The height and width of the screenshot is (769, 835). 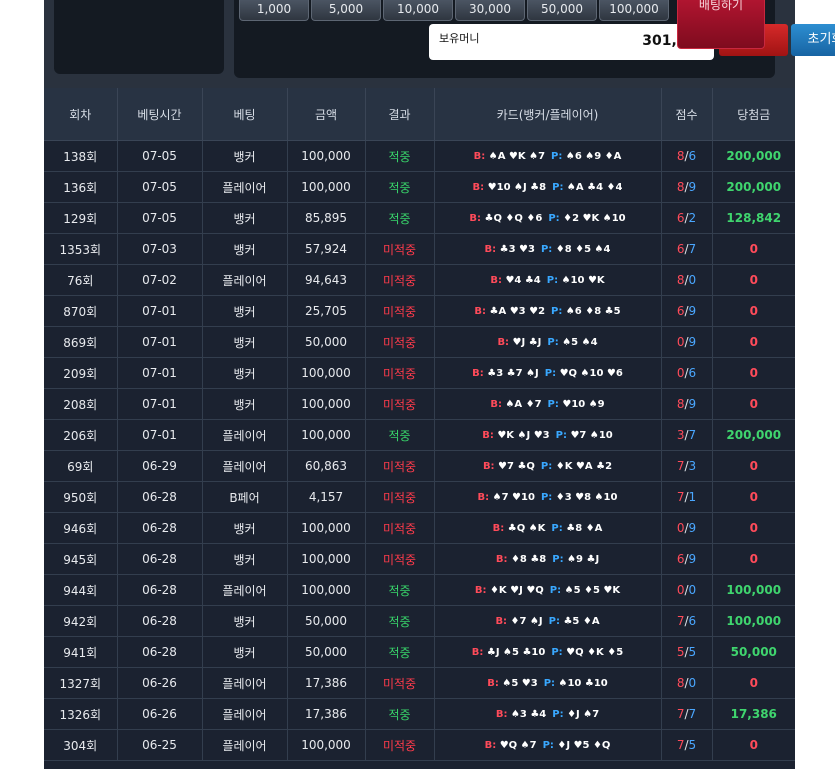 What do you see at coordinates (562, 10) in the screenshot?
I see `chip-50000-button: 50,000` at bounding box center [562, 10].